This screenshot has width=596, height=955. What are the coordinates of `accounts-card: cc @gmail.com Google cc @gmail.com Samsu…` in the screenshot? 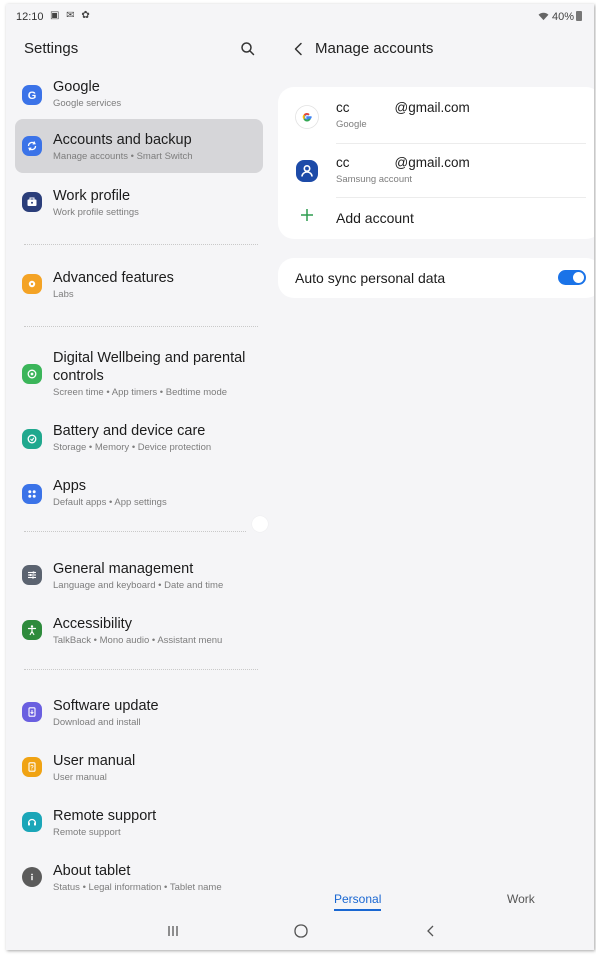 It's located at (436, 163).